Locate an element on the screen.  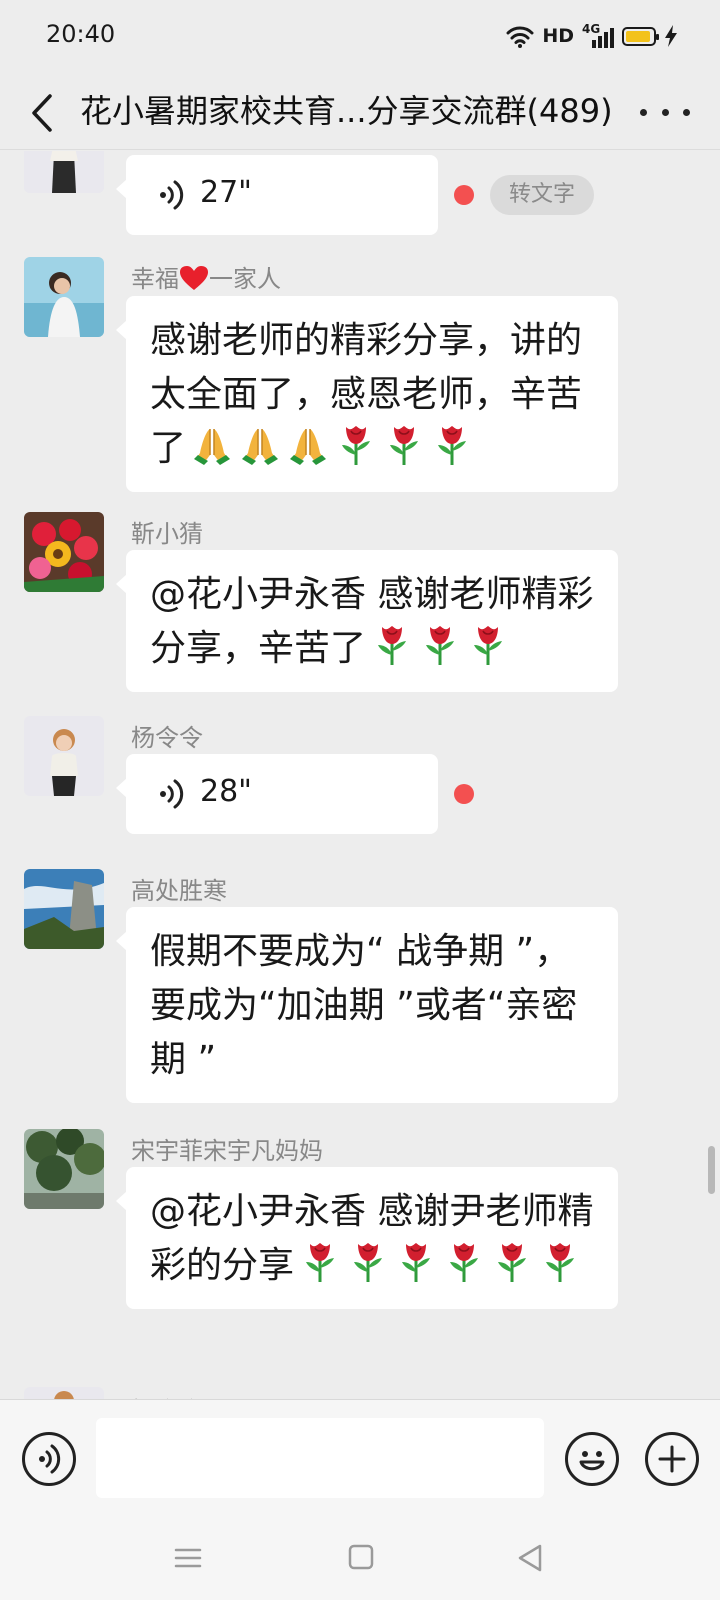
plus-icon is located at coordinates (672, 1459).